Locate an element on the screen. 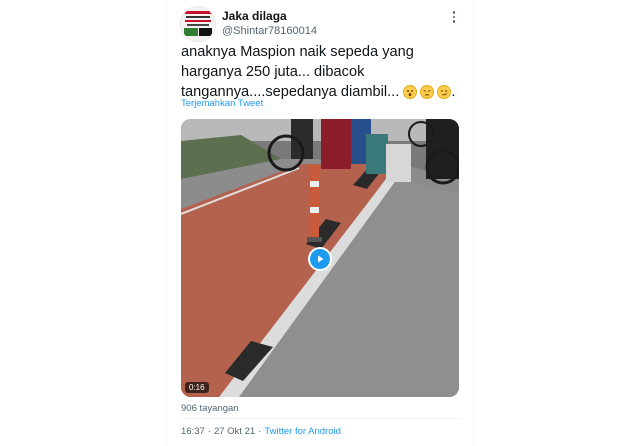  tweet-meta: 16:37 · 27 Okt 21 · Twitter for Android is located at coordinates (261, 431).